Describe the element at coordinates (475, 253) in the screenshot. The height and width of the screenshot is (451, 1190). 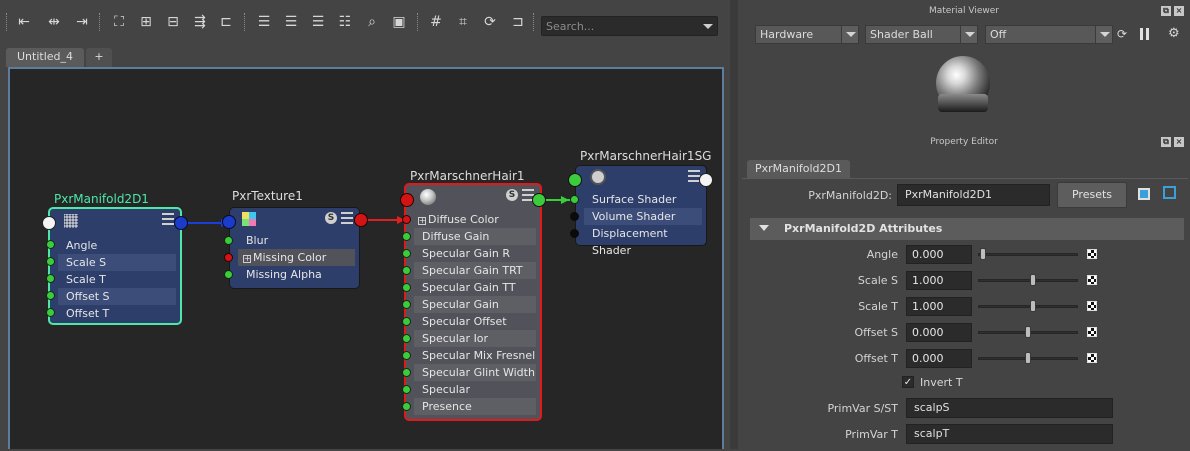
I see `attr-specular-gain-r: Specular Gain R` at that location.